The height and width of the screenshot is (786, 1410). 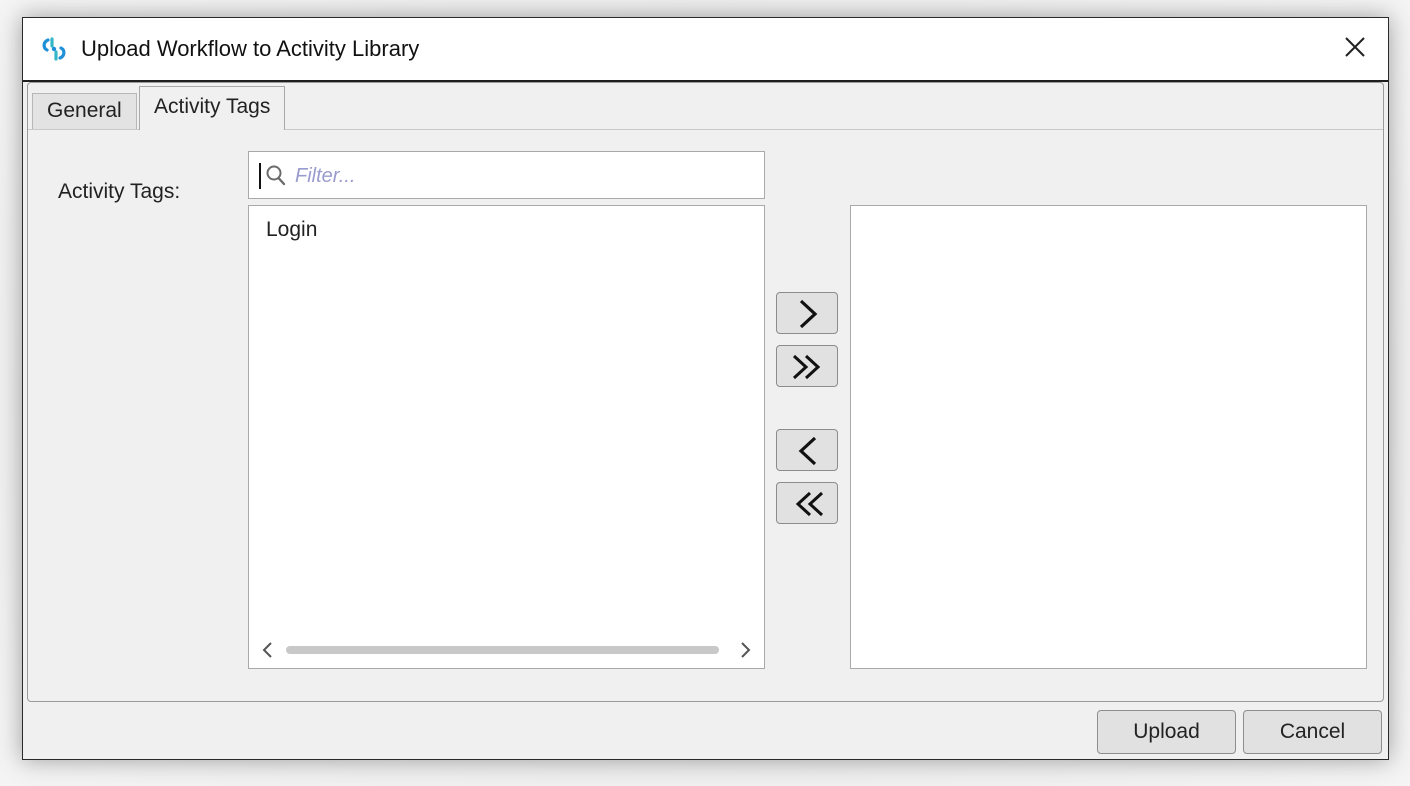 I want to click on chevron-left-icon, so click(x=807, y=451).